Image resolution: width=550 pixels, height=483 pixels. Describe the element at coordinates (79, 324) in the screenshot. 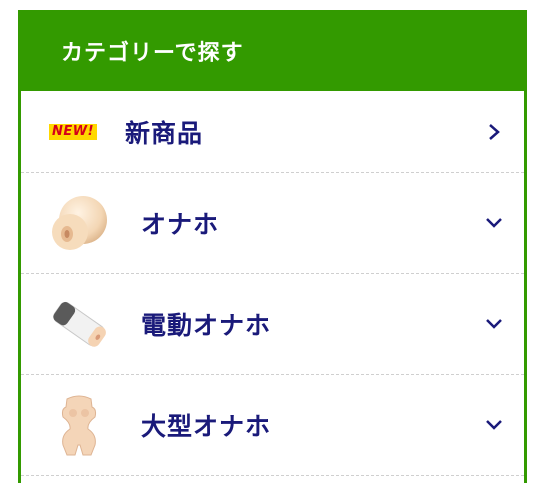

I see `electric-onahole-icon` at that location.